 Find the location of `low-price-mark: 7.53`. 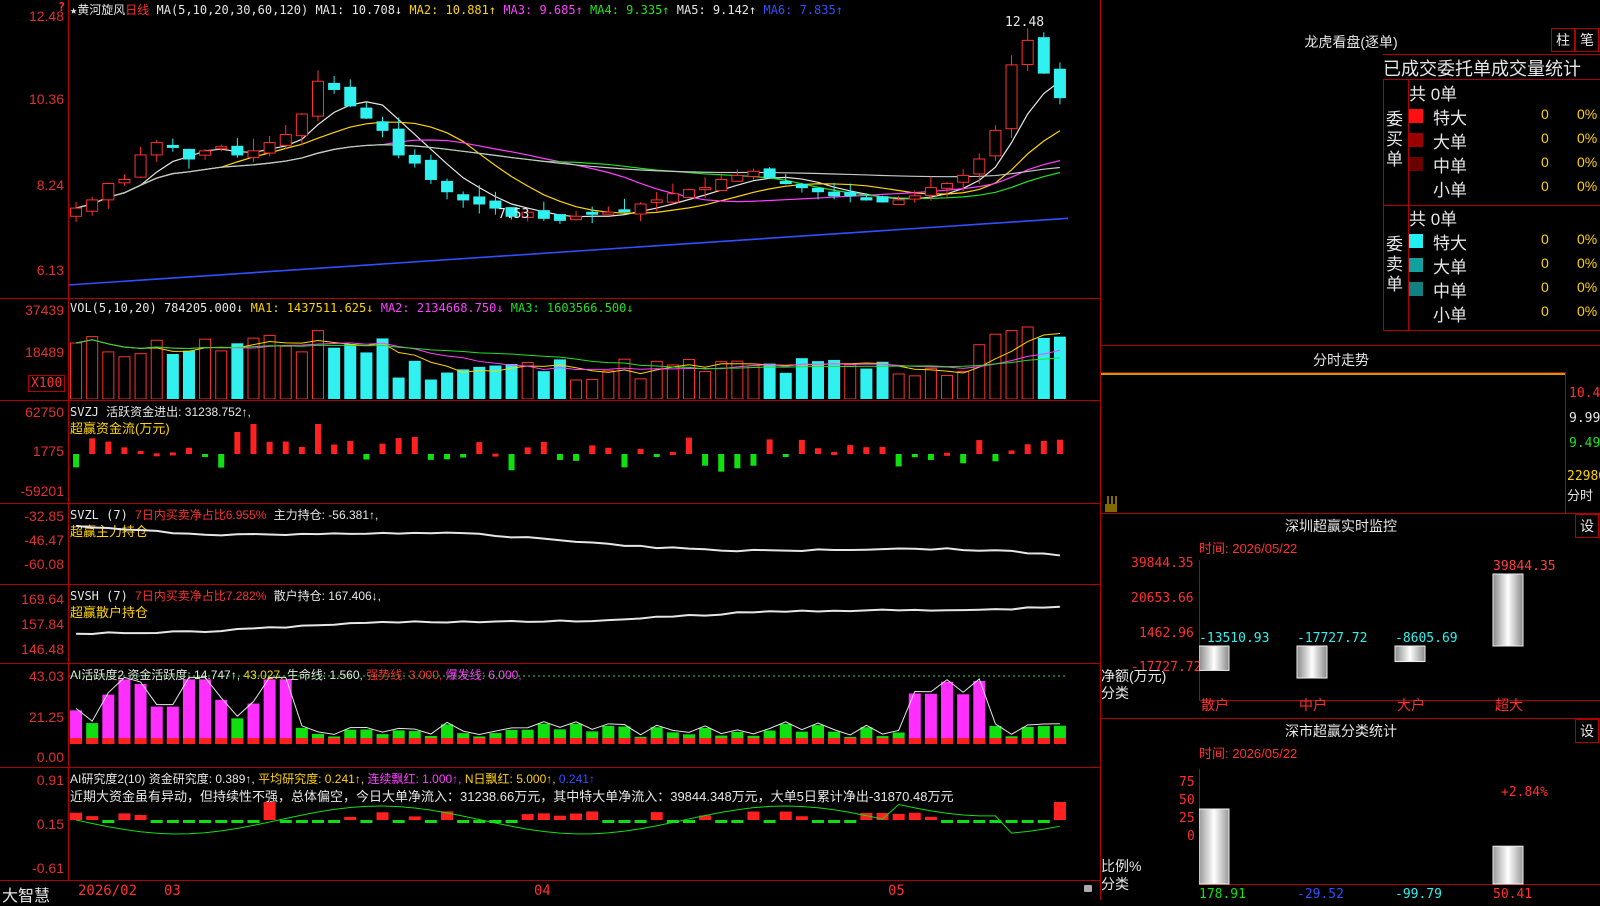

low-price-mark: 7.53 is located at coordinates (514, 214).